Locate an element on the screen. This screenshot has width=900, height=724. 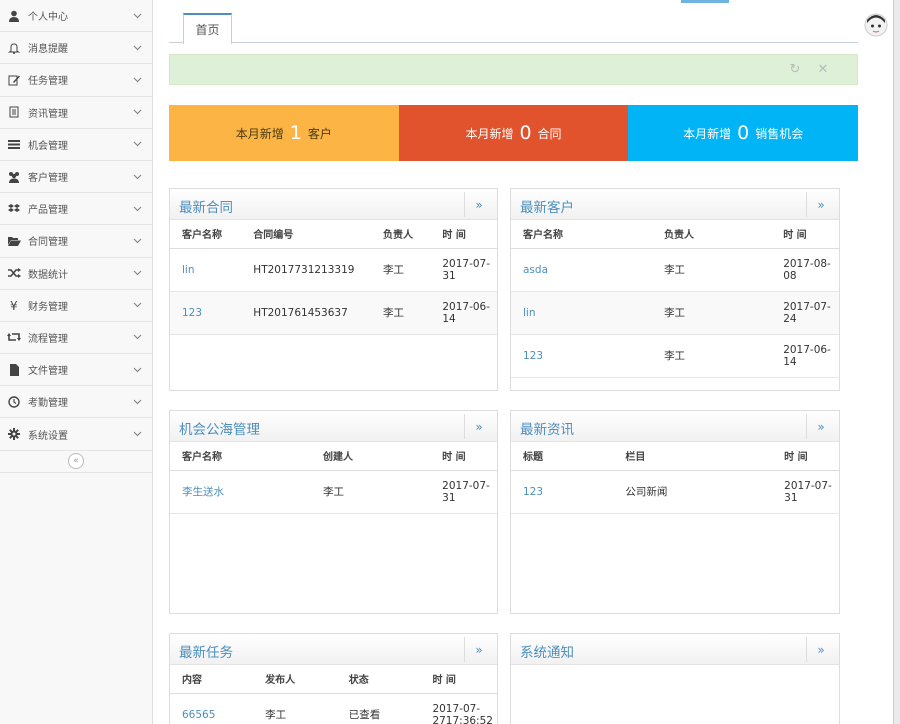
table-cell: 2017-07- 31 is located at coordinates (463, 492).